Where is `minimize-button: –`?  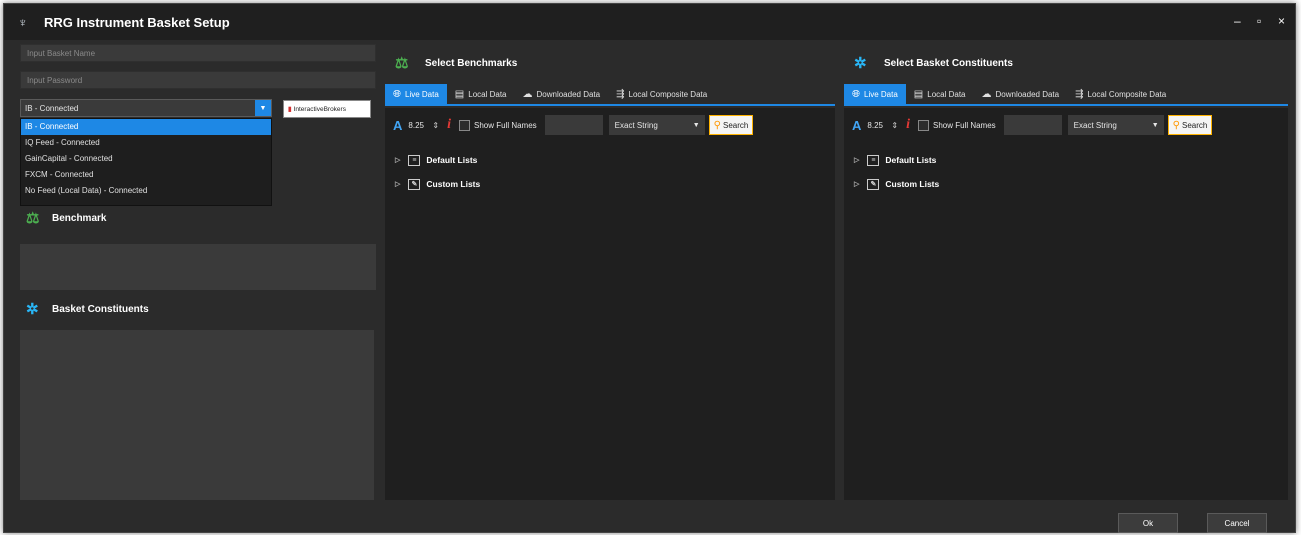
minimize-button: – is located at coordinates (1237, 21).